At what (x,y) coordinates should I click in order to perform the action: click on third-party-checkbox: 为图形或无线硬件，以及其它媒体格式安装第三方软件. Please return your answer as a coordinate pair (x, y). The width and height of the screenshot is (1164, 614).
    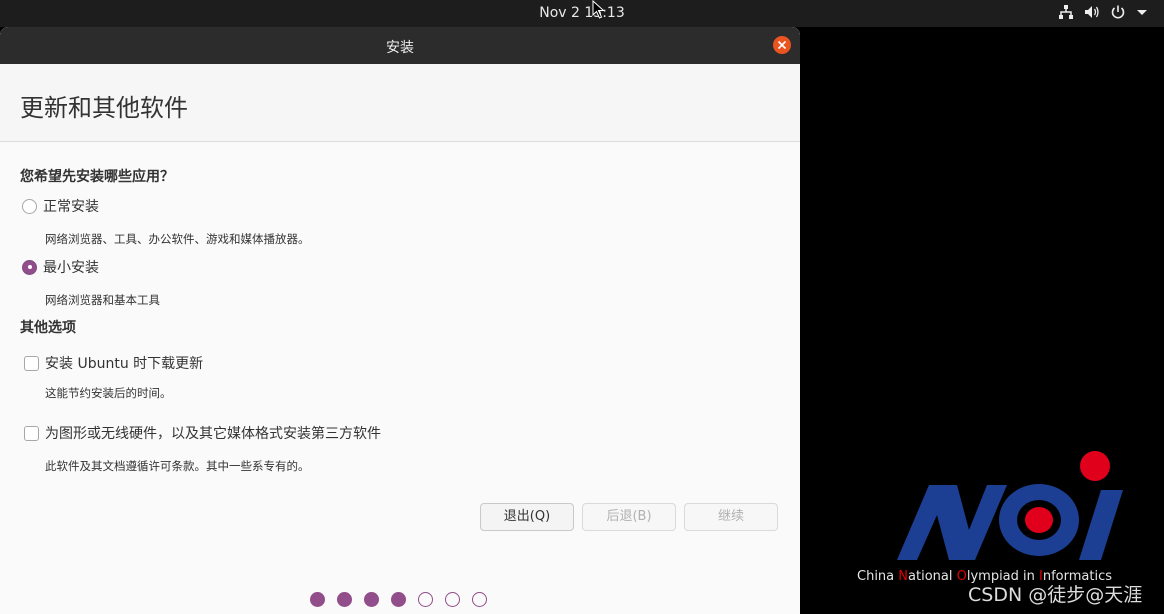
    Looking at the image, I should click on (202, 433).